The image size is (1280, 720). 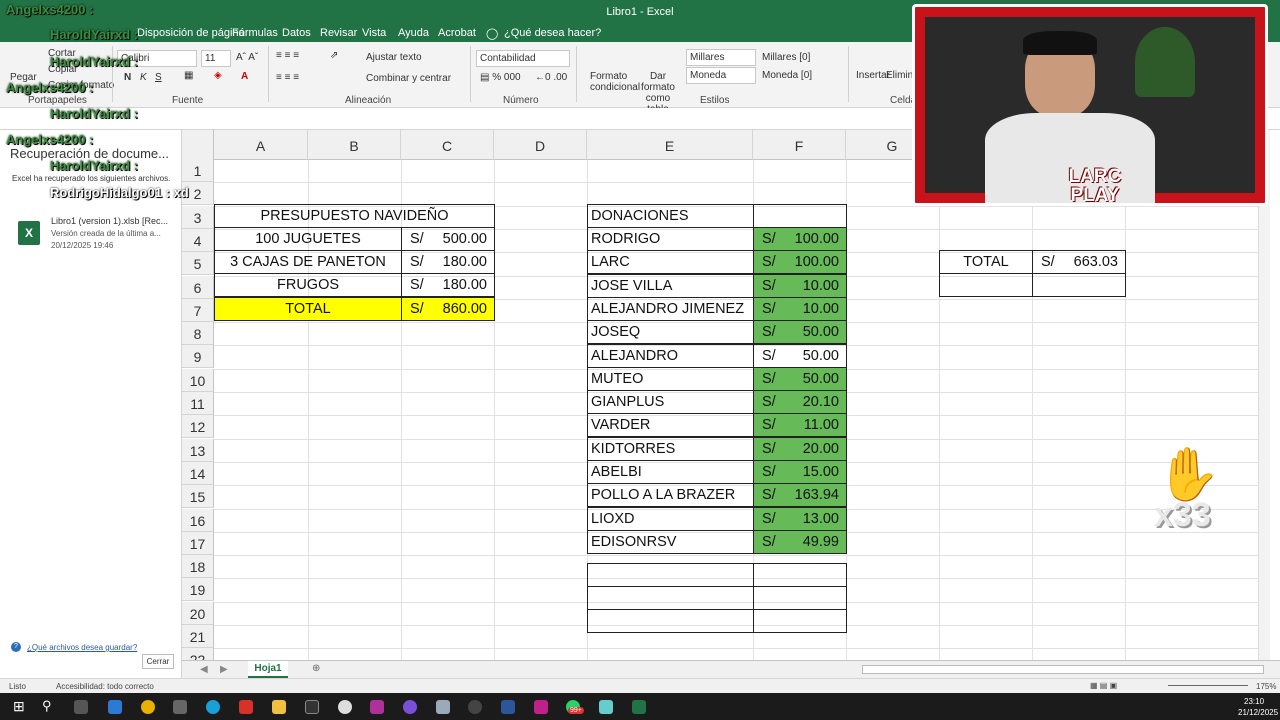 What do you see at coordinates (413, 33) in the screenshot?
I see `tab-help: Ayuda` at bounding box center [413, 33].